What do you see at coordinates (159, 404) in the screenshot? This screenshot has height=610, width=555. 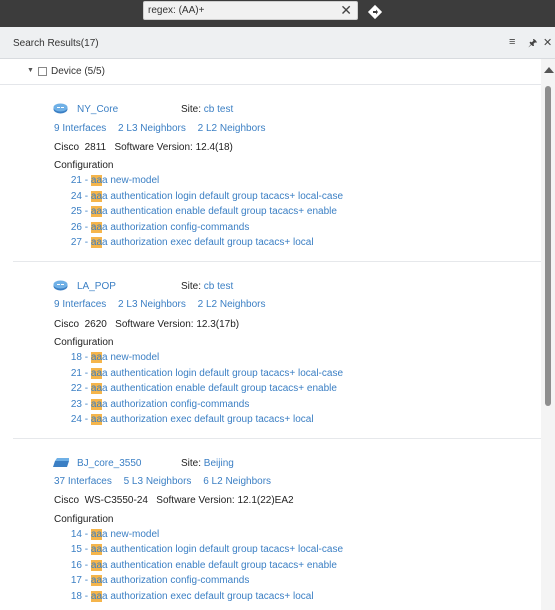 I see `config-line: 23 - aaa authorization config-commands` at bounding box center [159, 404].